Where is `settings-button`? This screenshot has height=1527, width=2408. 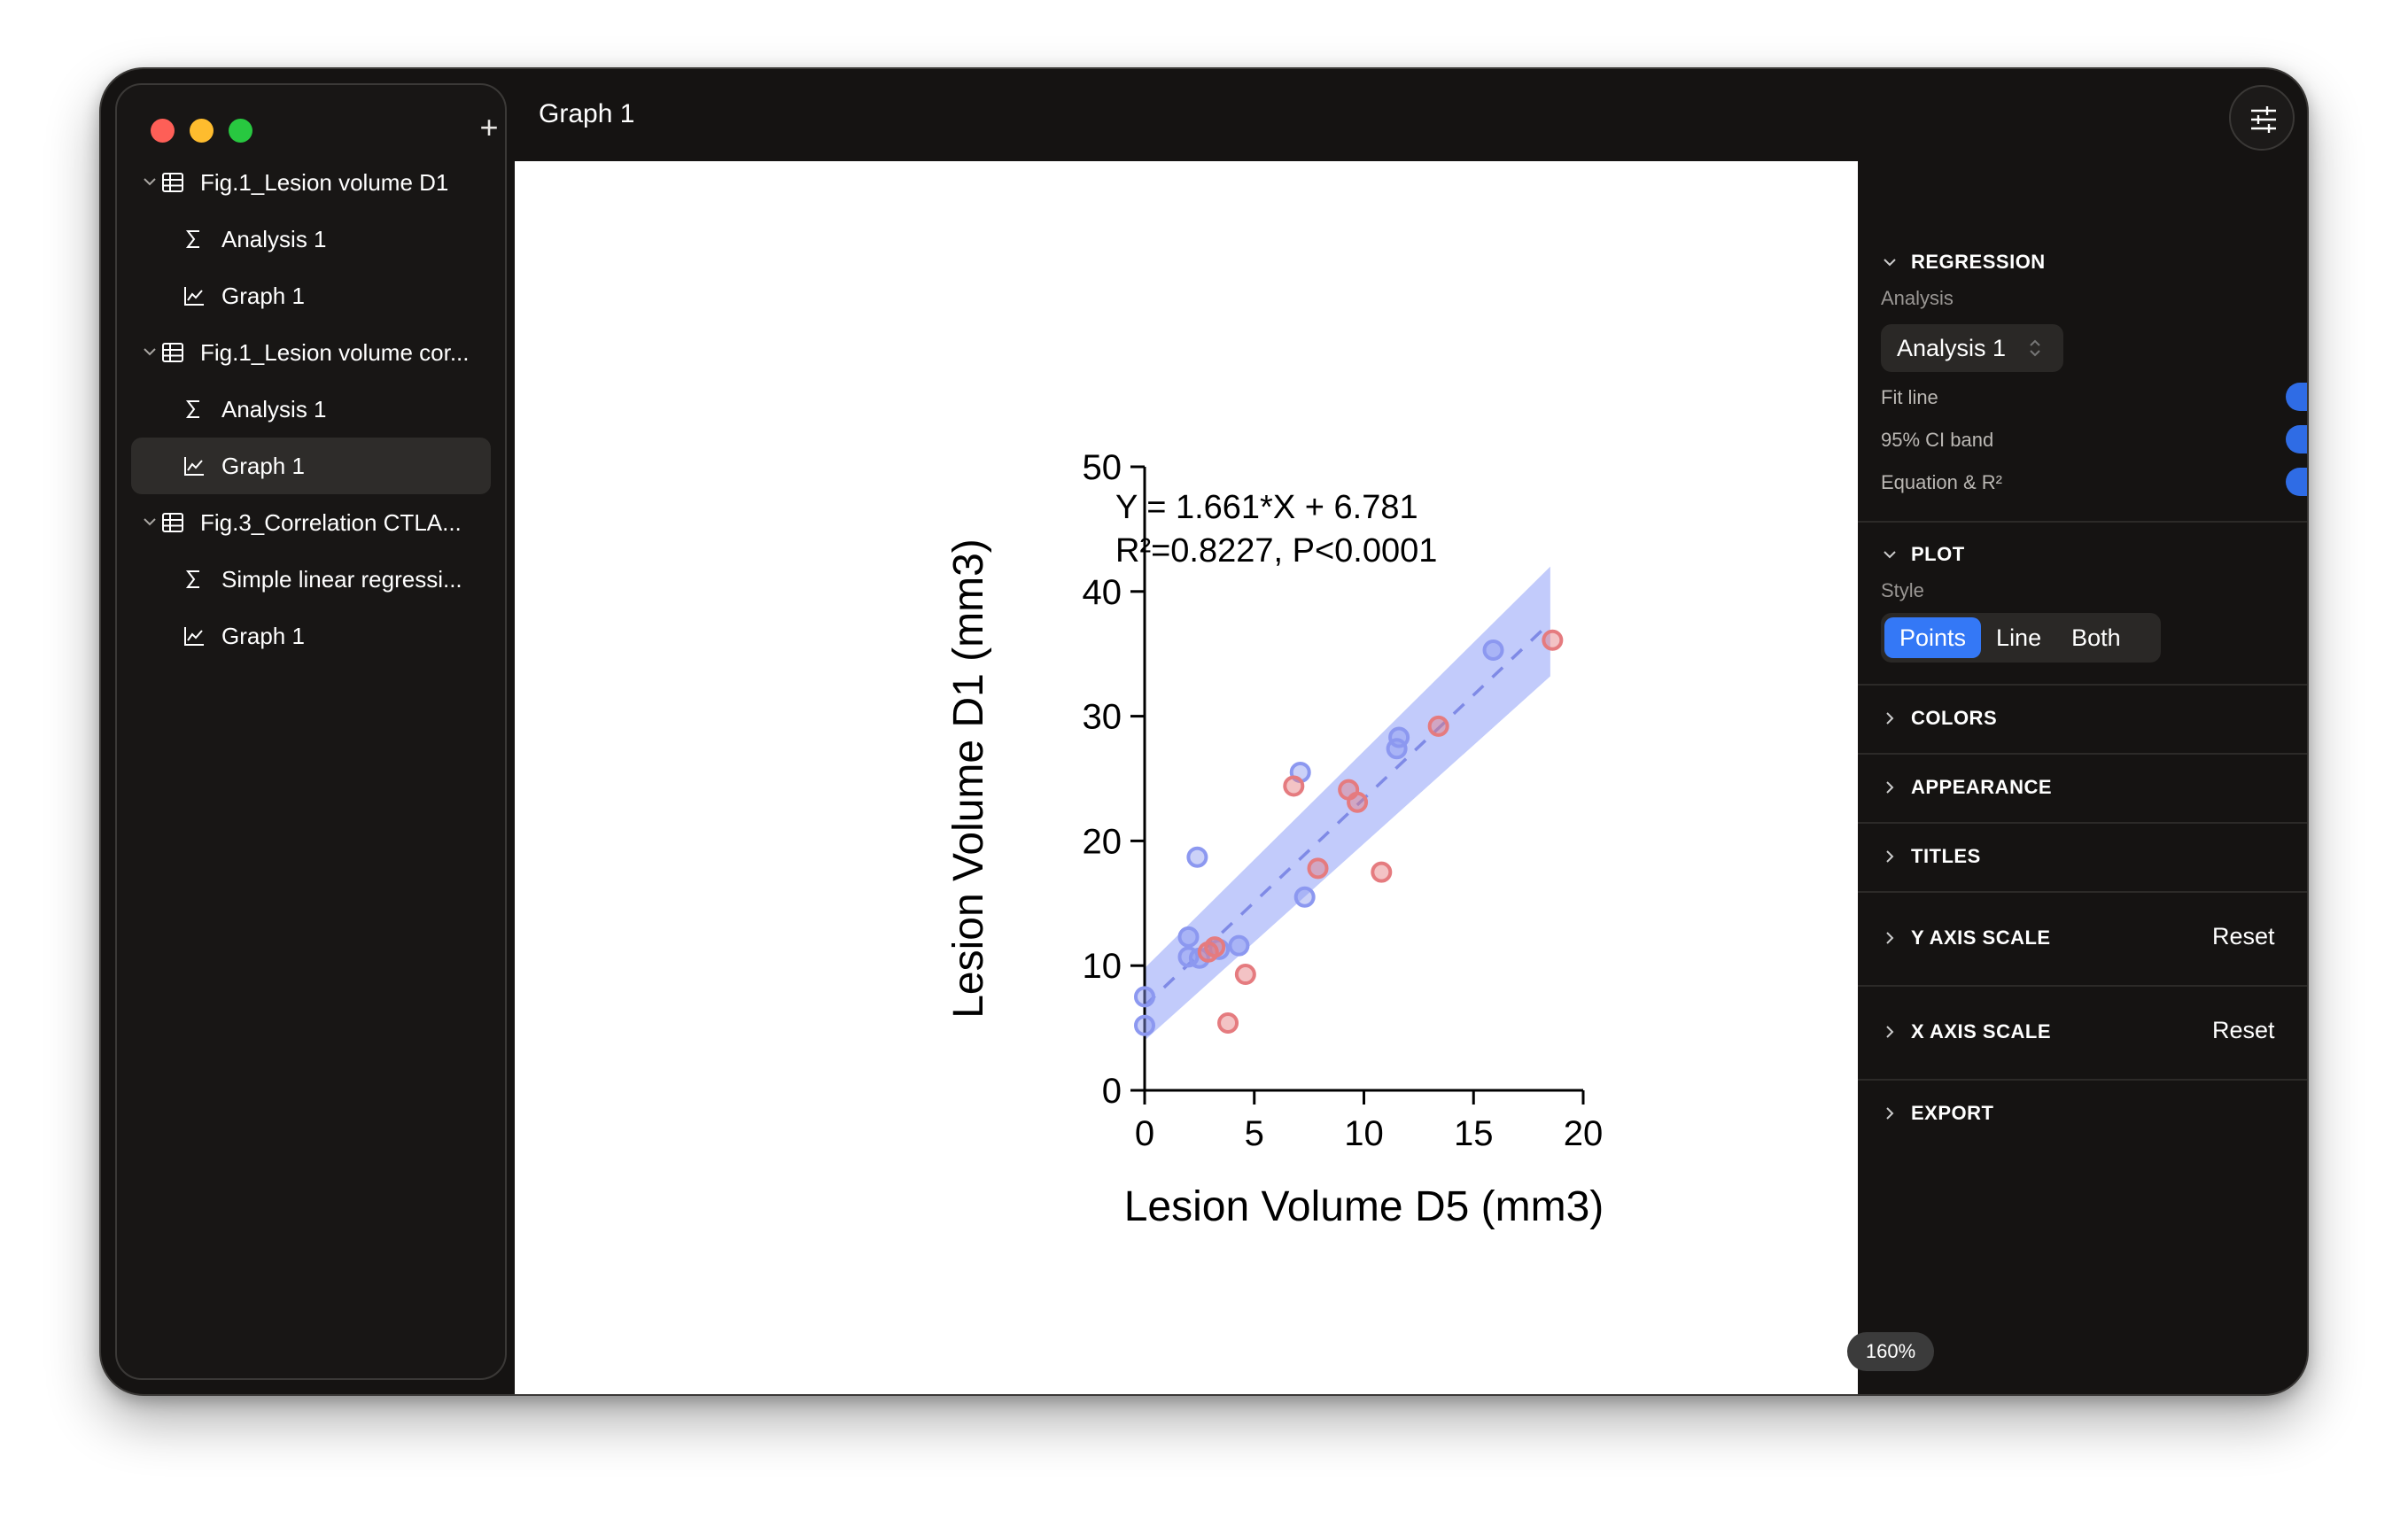
settings-button is located at coordinates (2262, 118).